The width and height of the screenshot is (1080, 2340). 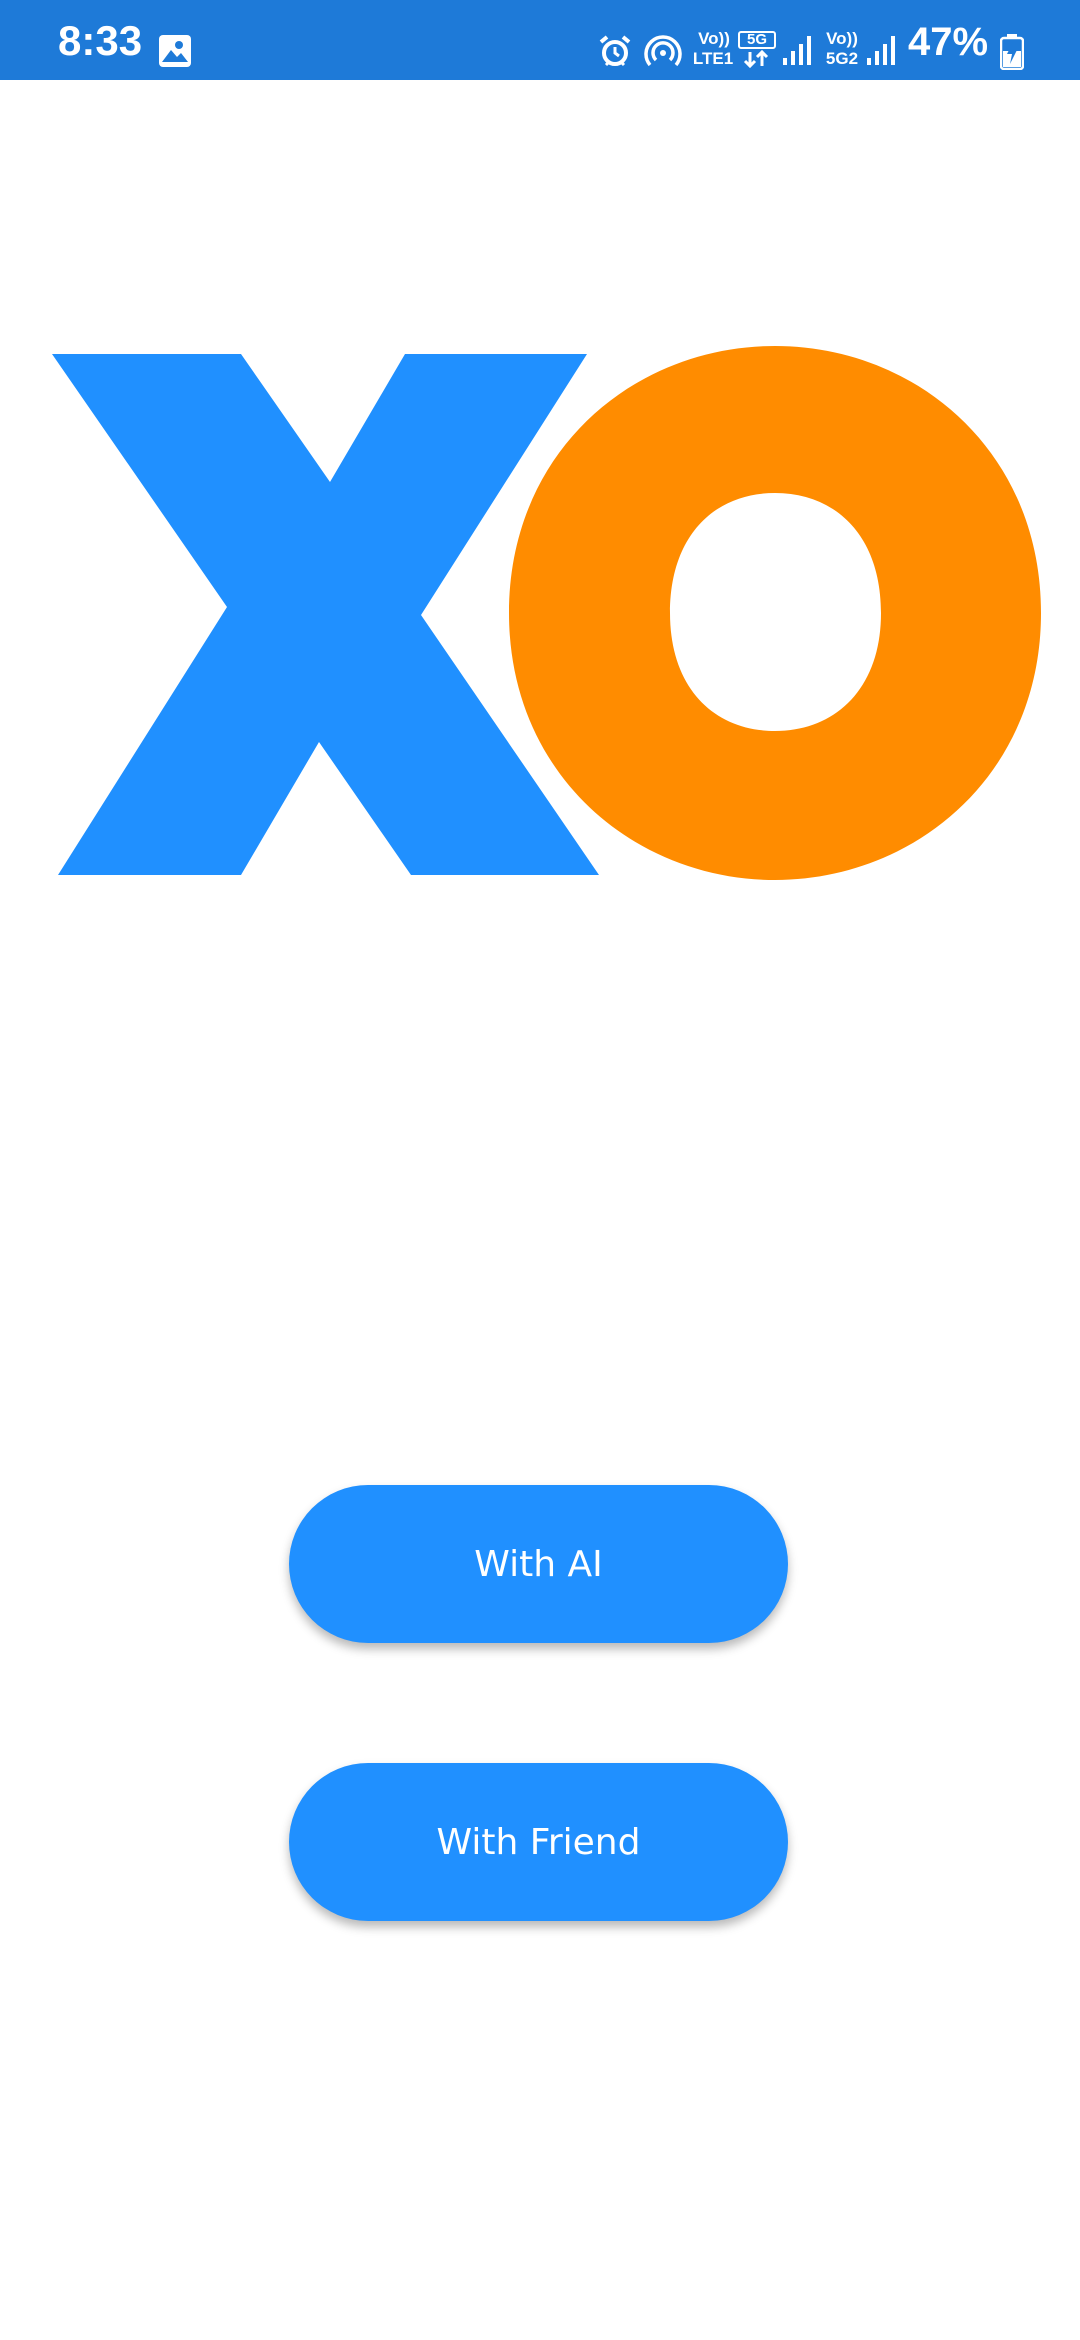 I want to click on status-bar: 8:33 Vo)) LTE1 5G Vo)) 5G2 47%, so click(x=540, y=40).